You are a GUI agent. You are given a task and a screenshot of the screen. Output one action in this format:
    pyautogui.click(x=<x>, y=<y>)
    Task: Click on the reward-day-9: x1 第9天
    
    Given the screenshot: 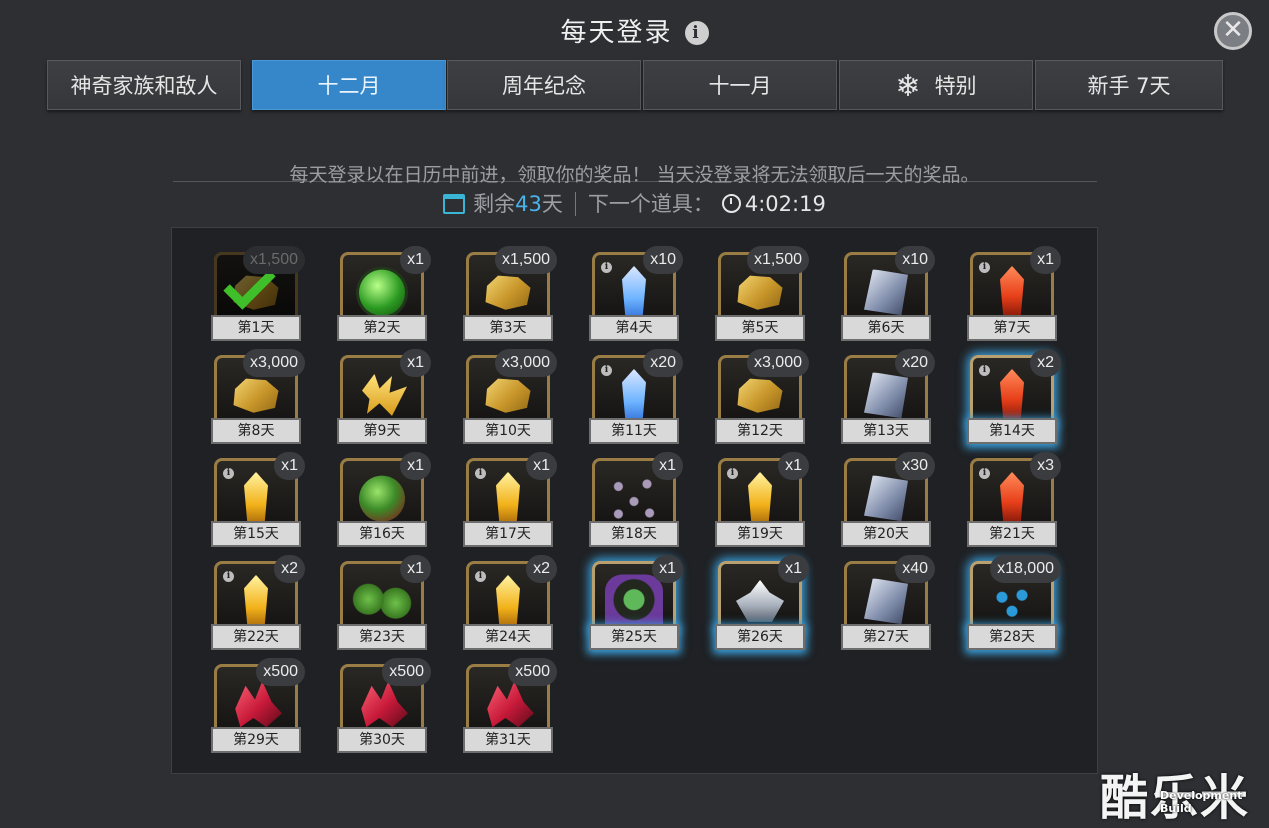 What is the action you would take?
    pyautogui.click(x=384, y=396)
    